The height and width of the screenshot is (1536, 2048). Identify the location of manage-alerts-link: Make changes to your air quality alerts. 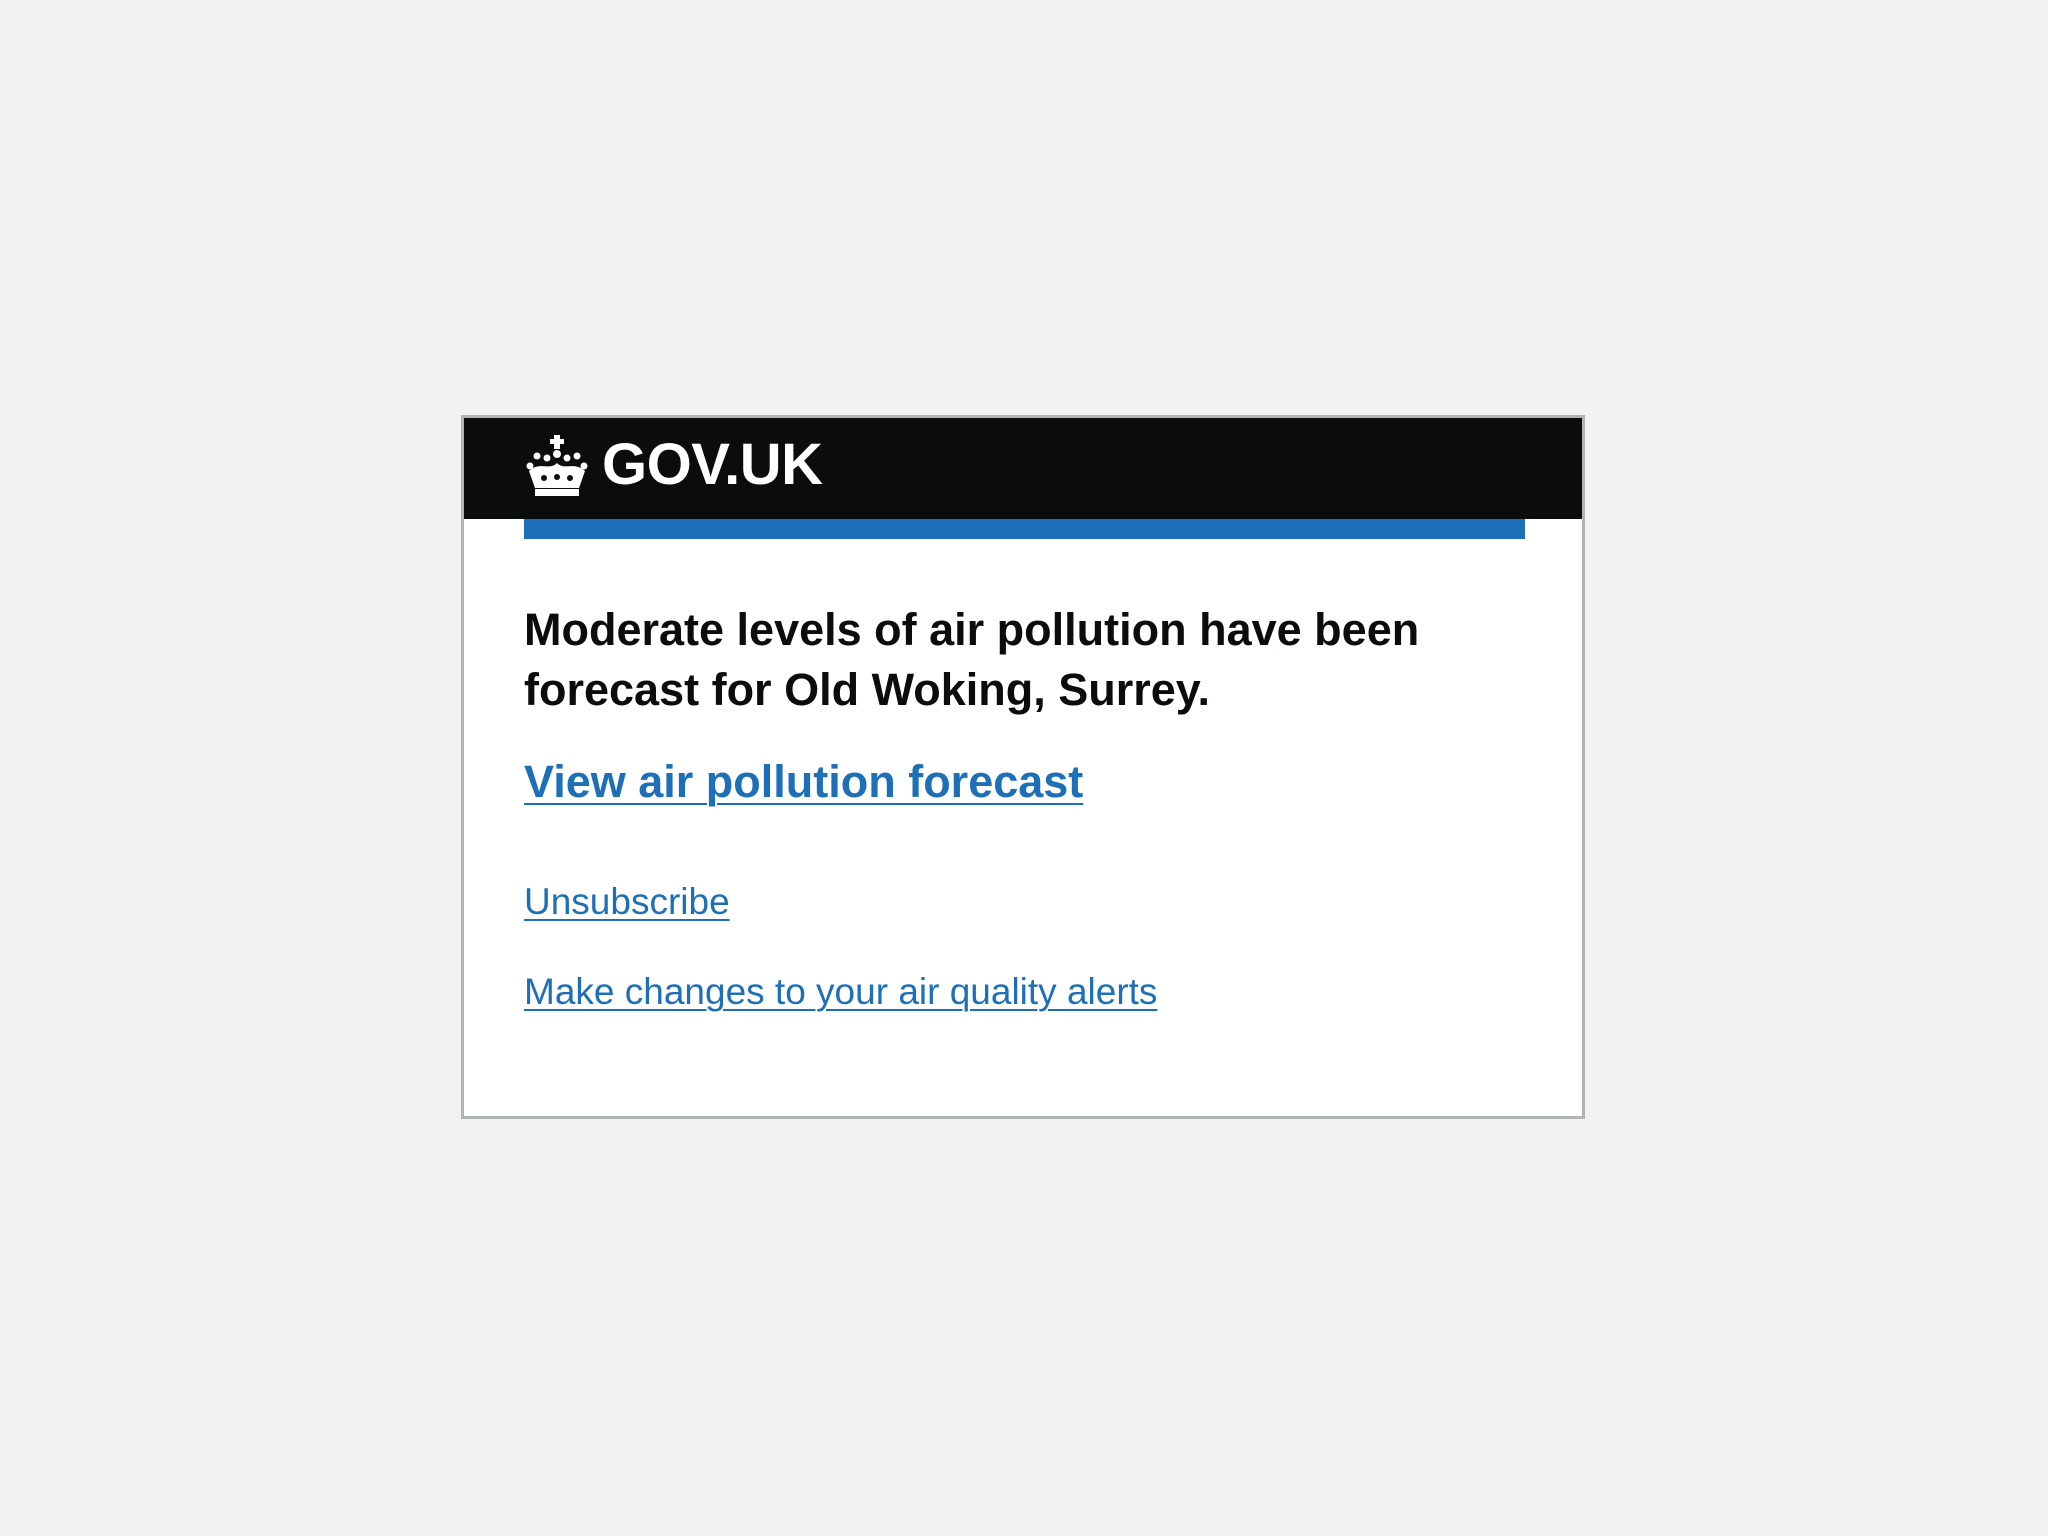
(840, 992).